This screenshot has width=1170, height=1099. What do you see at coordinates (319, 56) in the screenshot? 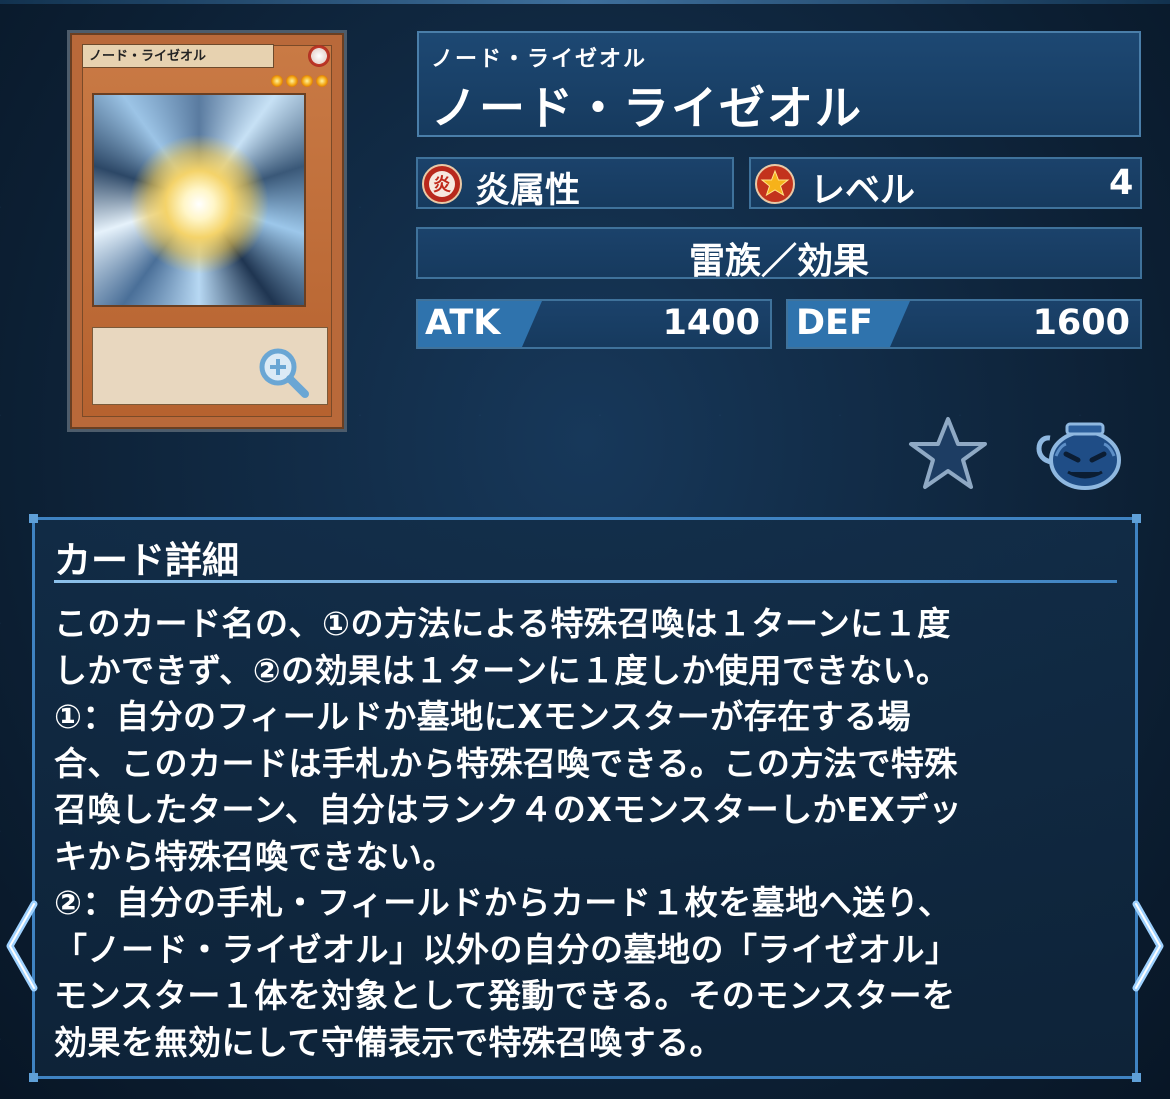
I see `card-attribute-icon` at bounding box center [319, 56].